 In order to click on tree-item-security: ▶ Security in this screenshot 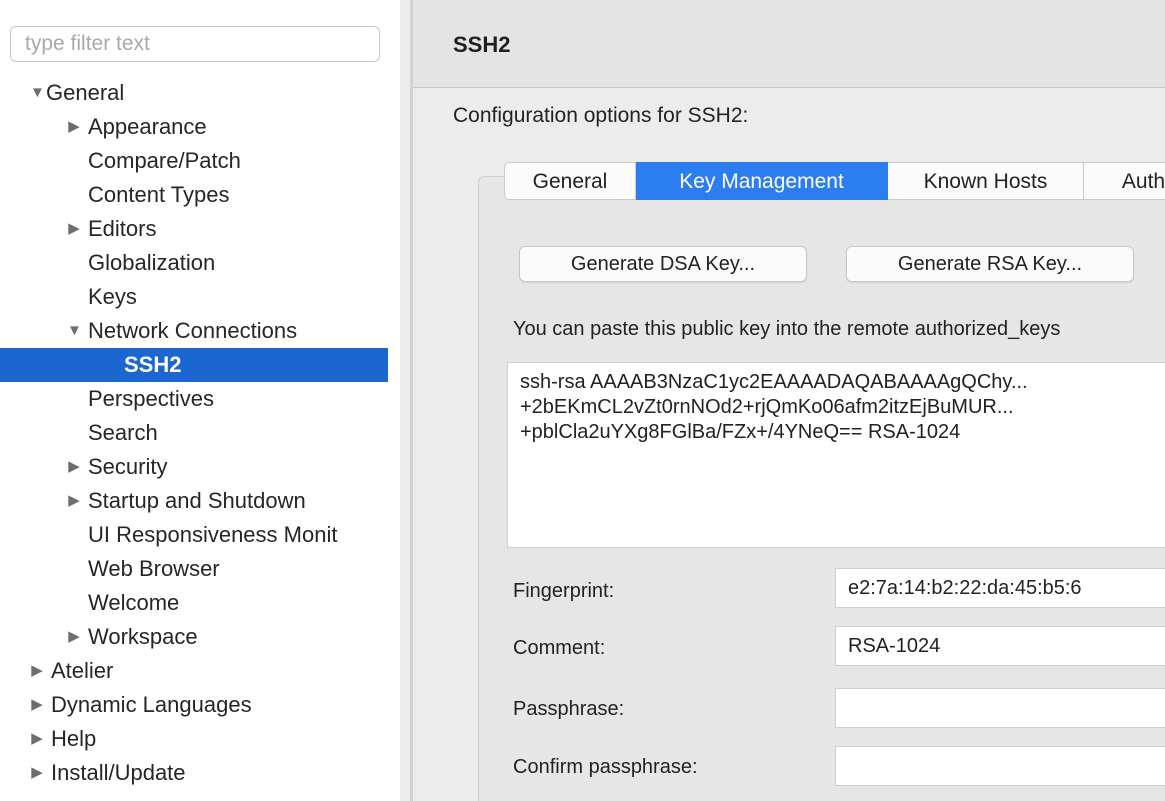, I will do `click(200, 467)`.